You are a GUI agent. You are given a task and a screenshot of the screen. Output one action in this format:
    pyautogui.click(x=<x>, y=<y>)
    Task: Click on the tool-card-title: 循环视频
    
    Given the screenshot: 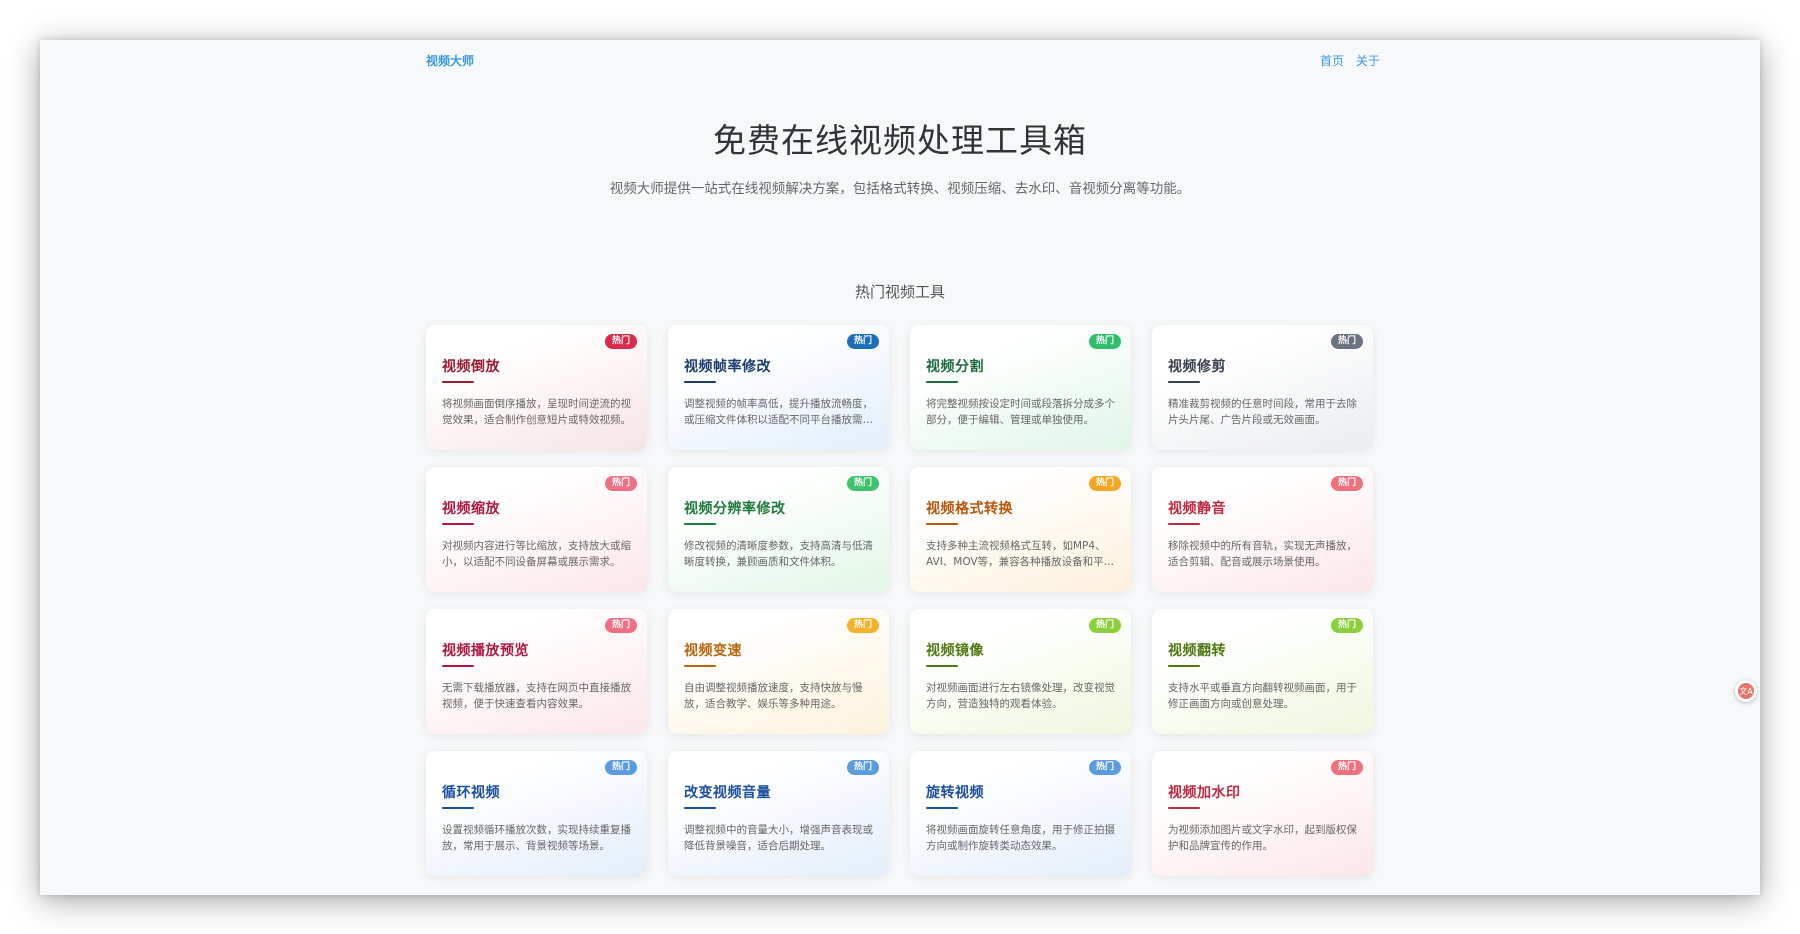 What is the action you would take?
    pyautogui.click(x=471, y=793)
    